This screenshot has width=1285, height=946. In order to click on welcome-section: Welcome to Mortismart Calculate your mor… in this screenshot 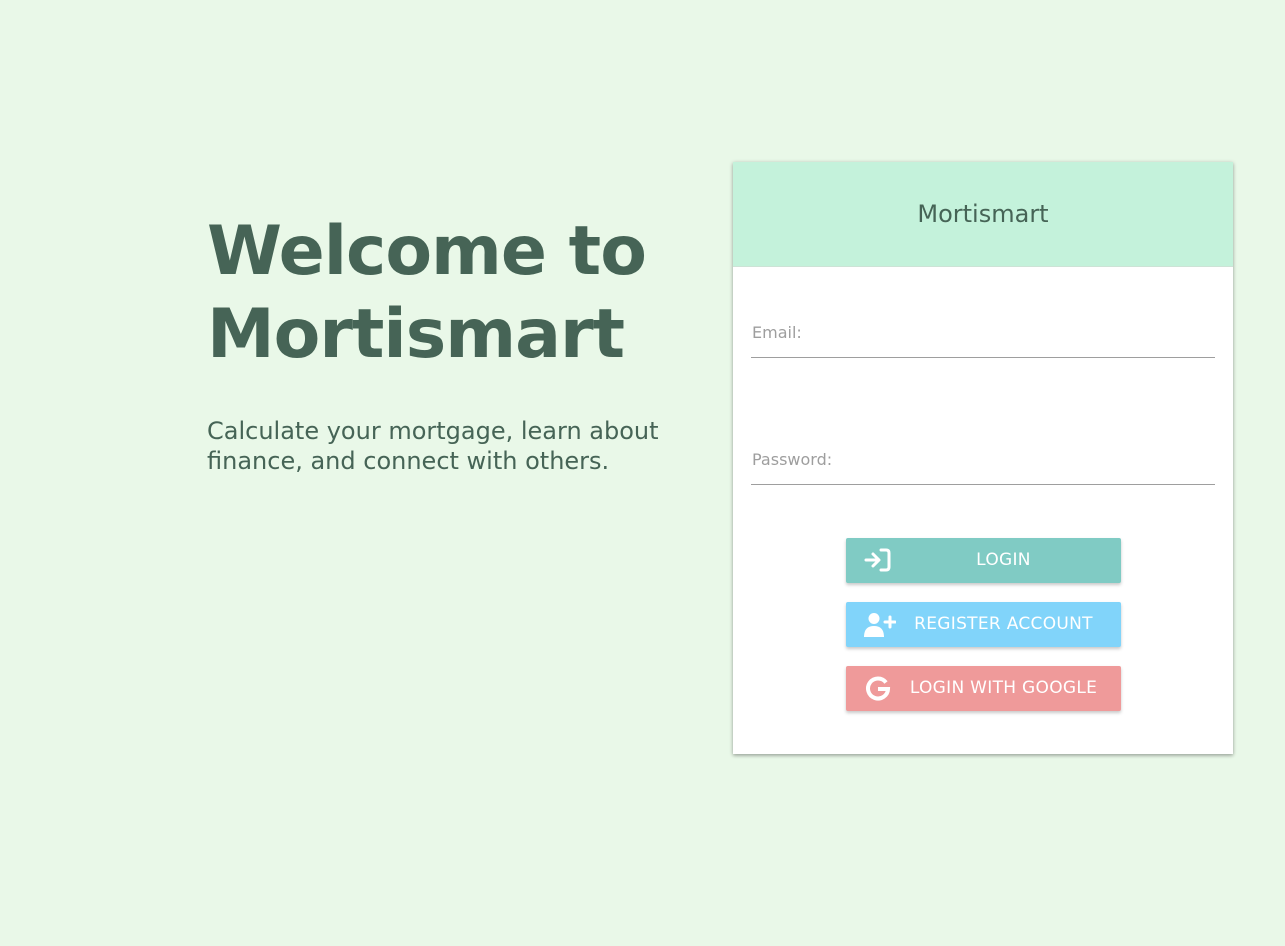, I will do `click(442, 343)`.